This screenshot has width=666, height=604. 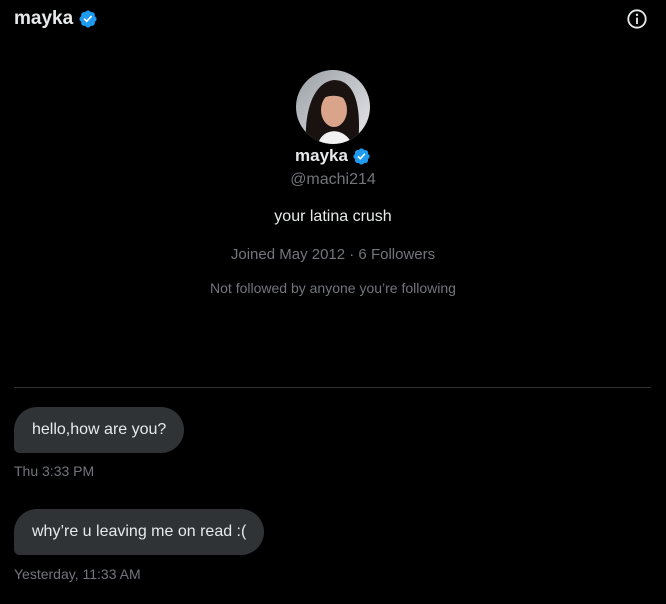 I want to click on message-item: hello,how are you?, so click(x=99, y=430).